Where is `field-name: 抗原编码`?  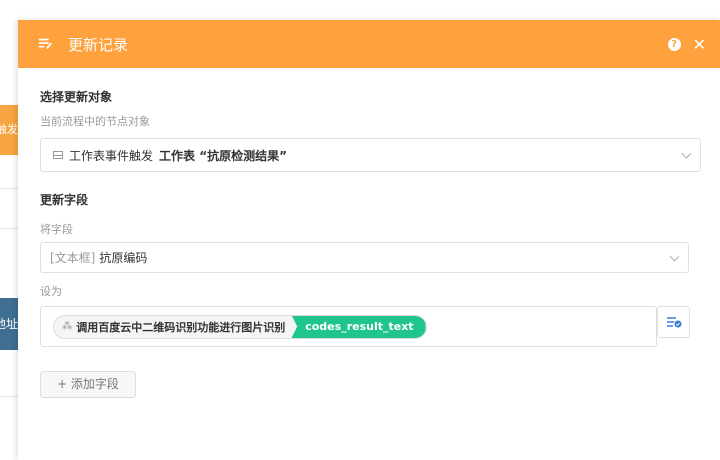 field-name: 抗原编码 is located at coordinates (123, 258).